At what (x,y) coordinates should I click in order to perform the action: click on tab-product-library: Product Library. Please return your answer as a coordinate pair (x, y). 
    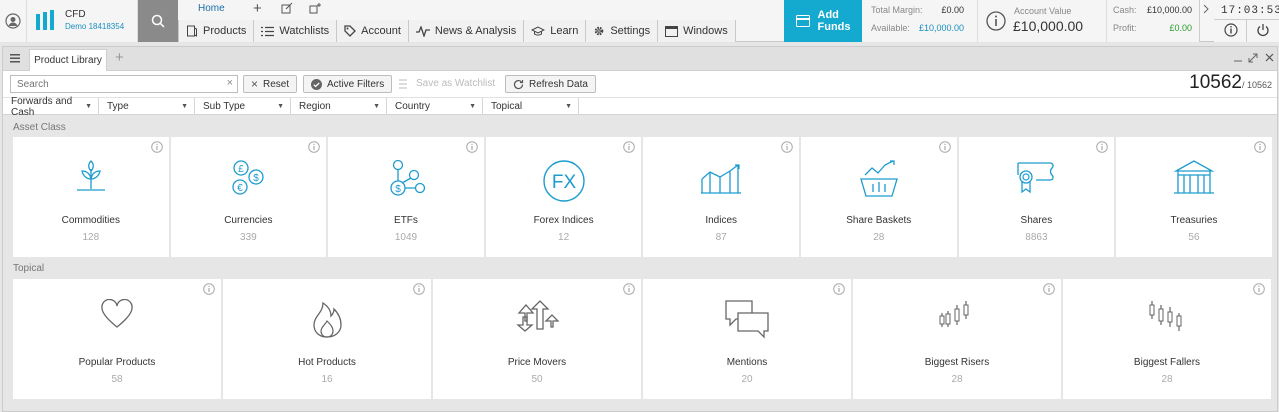
    Looking at the image, I should click on (68, 60).